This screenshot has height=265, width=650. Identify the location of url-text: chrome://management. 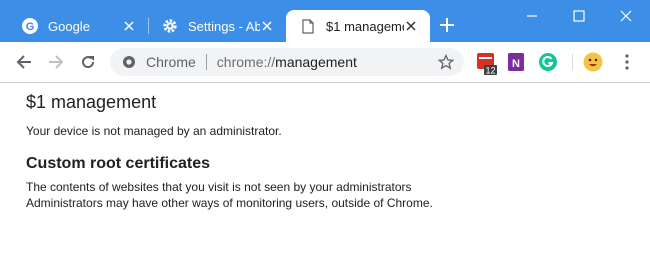
(327, 62).